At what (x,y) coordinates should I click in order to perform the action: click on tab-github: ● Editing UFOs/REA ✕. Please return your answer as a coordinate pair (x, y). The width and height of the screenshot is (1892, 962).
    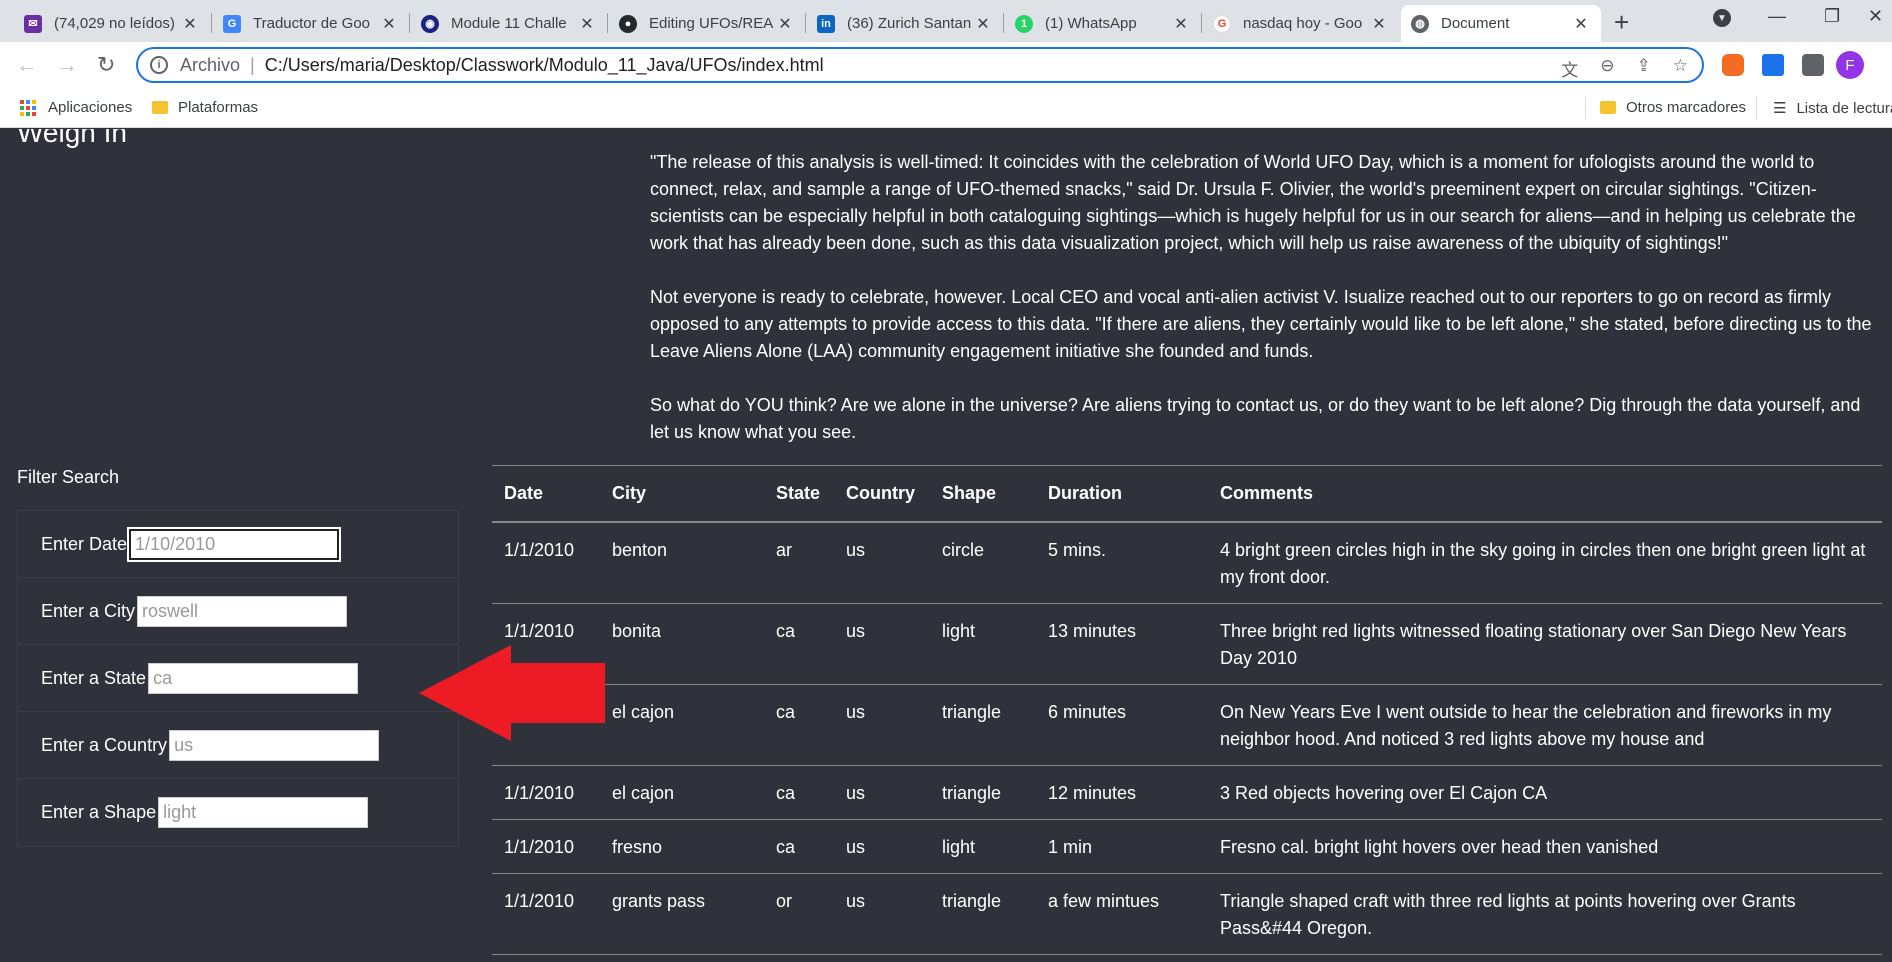
    Looking at the image, I should click on (707, 23).